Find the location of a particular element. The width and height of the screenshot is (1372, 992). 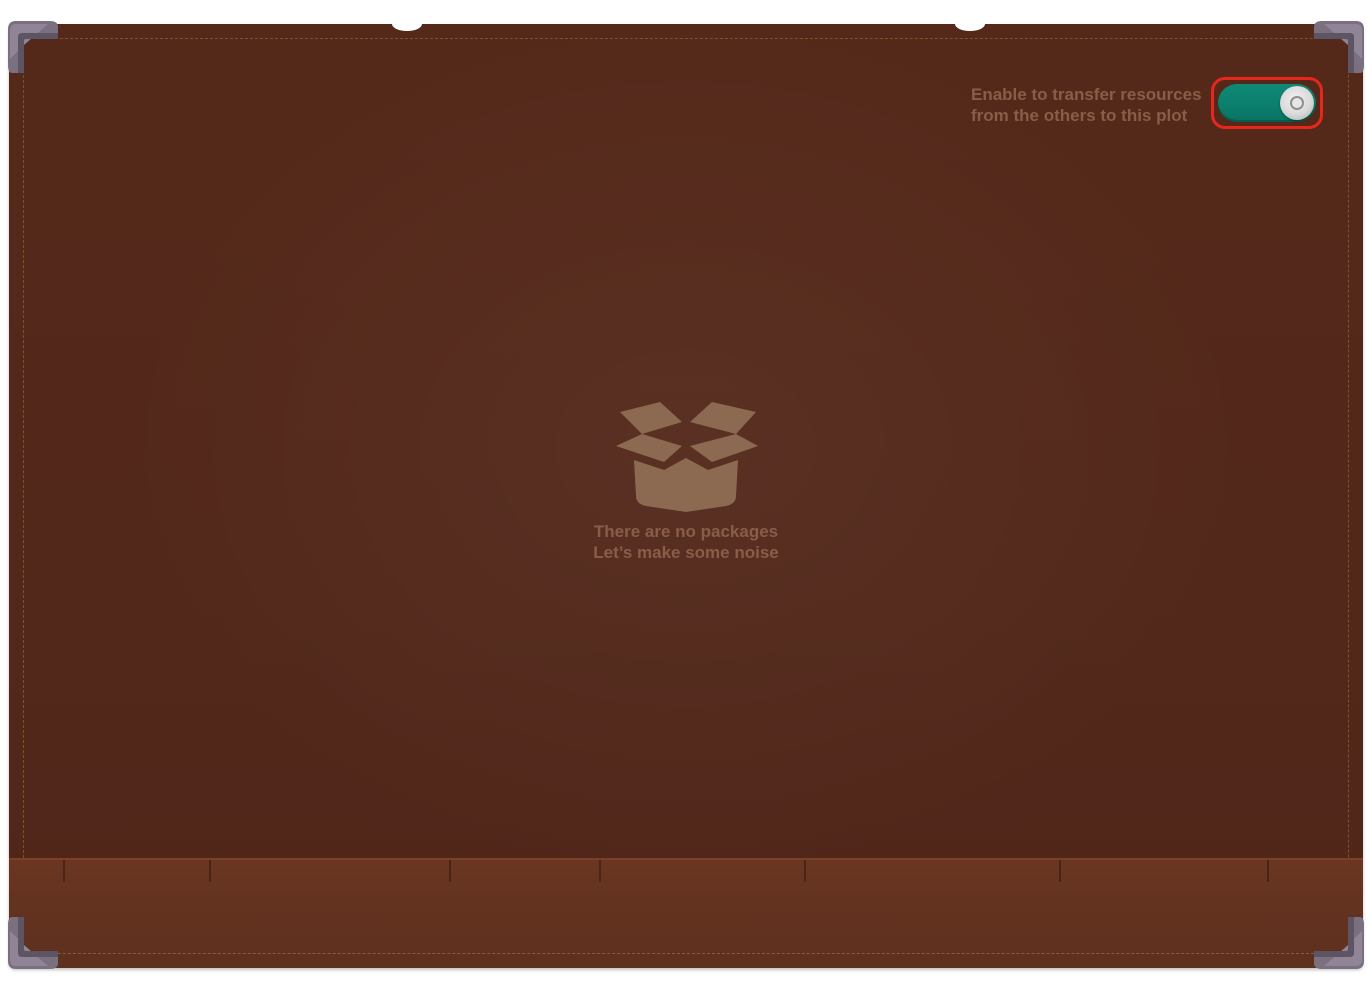

bottom-shelf is located at coordinates (686, 913).